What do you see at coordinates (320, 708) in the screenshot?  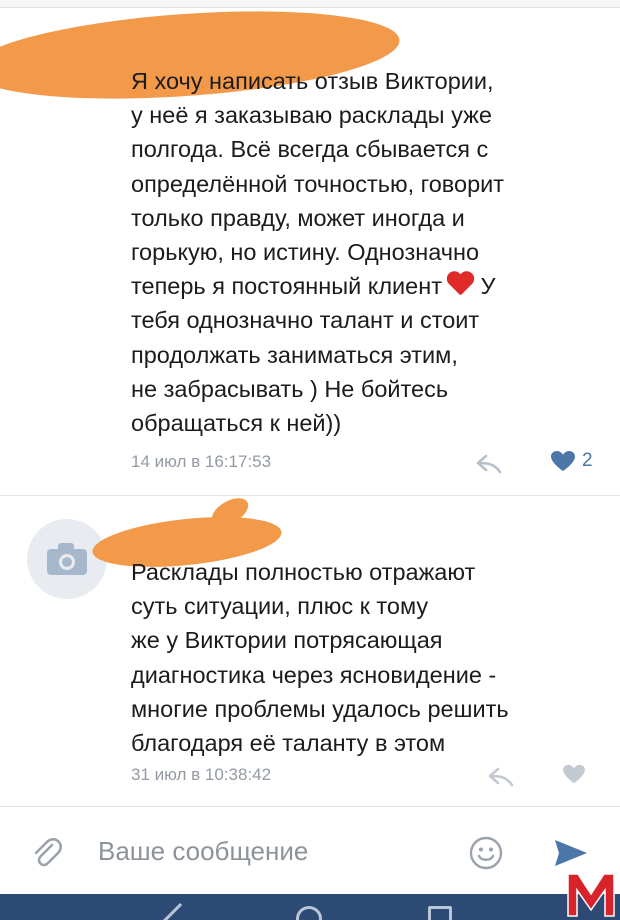 I see `comment-line: многие проблемы удалось решить` at bounding box center [320, 708].